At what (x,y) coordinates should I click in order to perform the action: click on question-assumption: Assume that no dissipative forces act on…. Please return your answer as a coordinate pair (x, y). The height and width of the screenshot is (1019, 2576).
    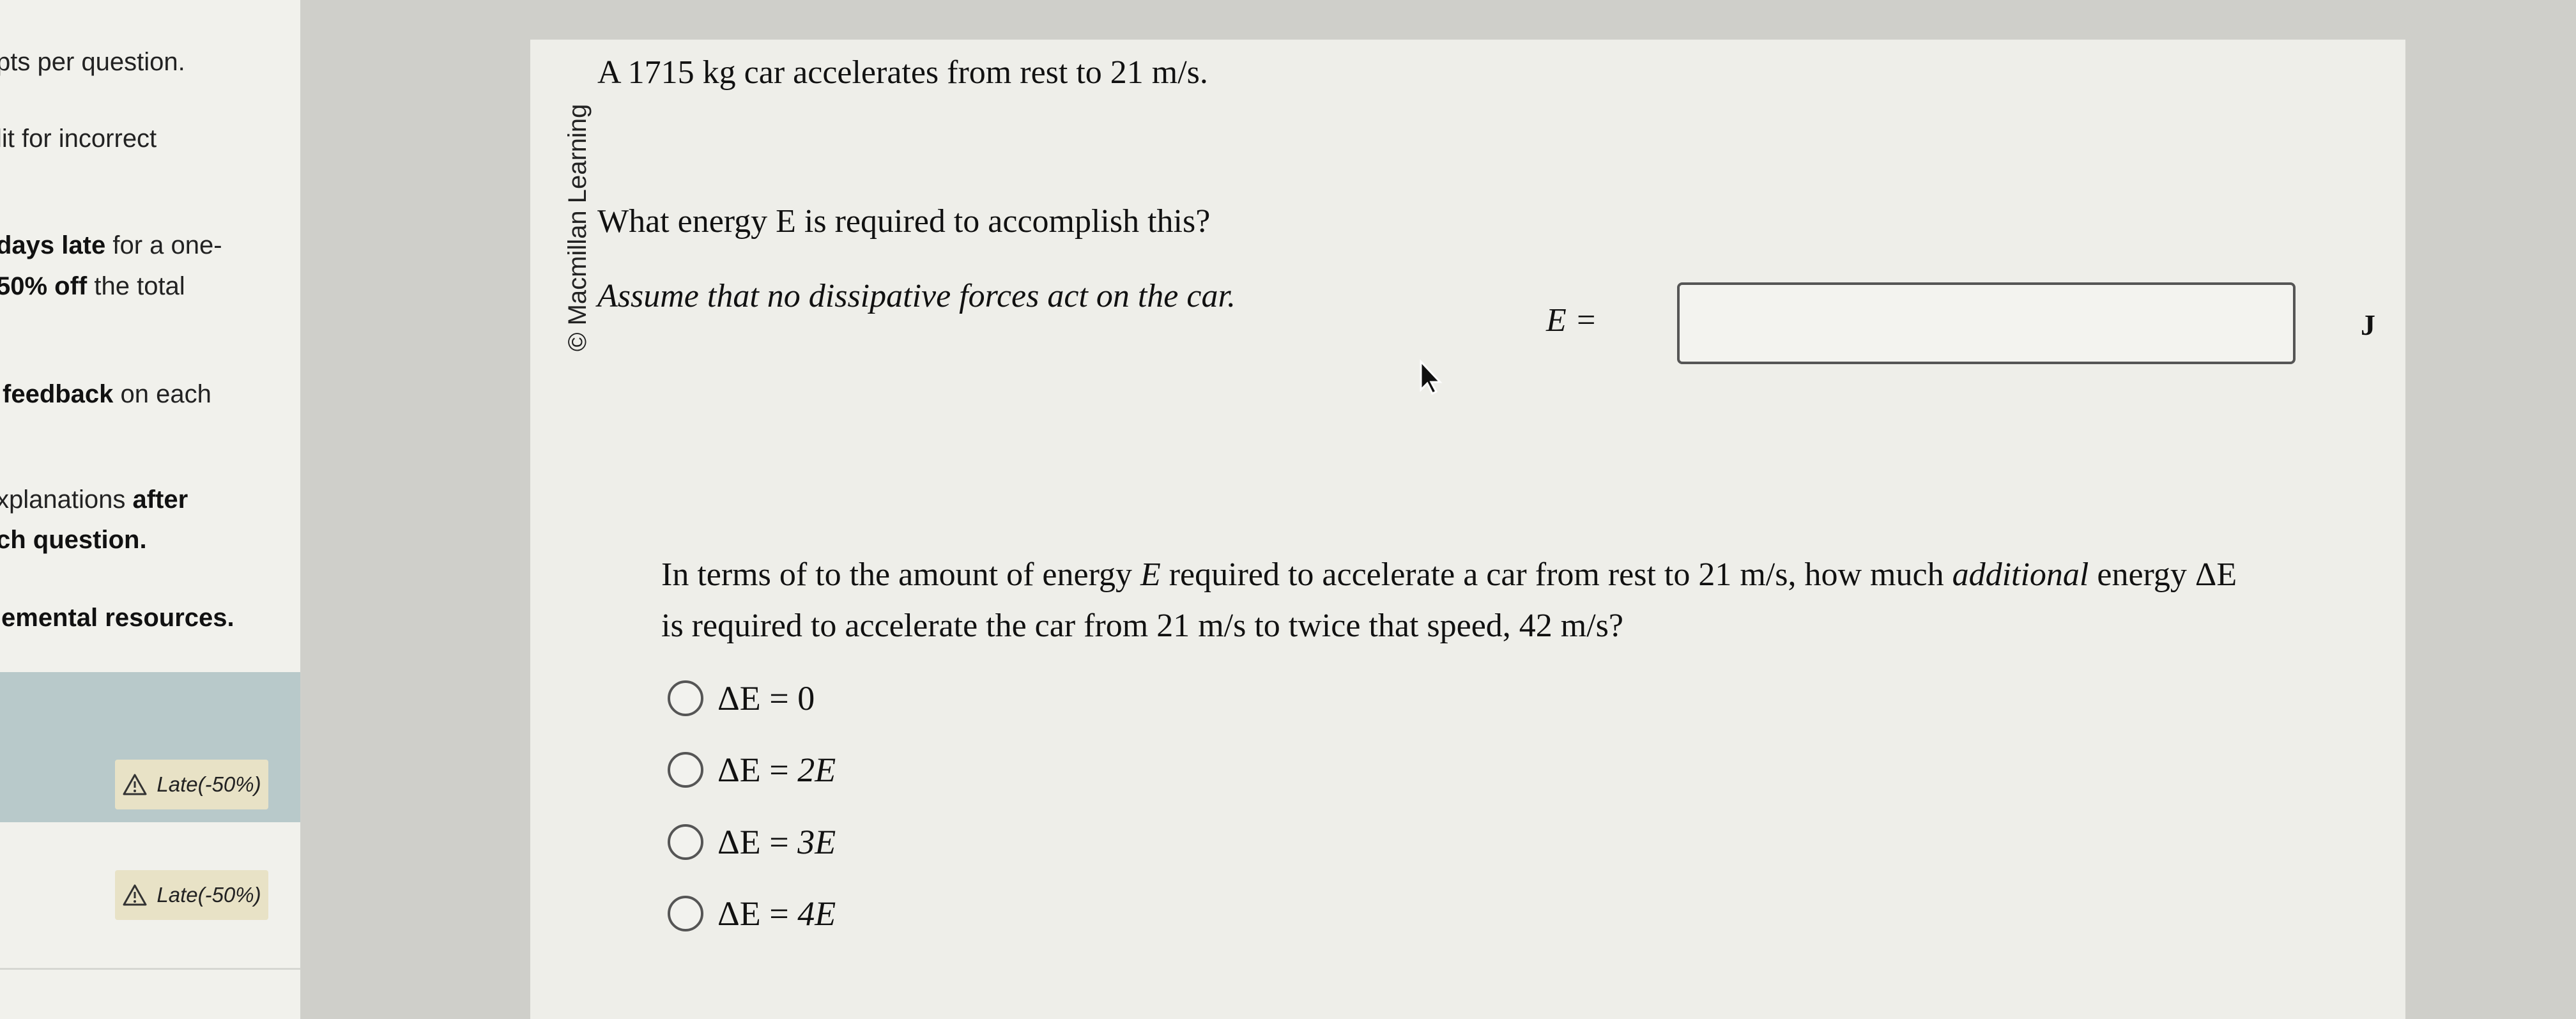
    Looking at the image, I should click on (916, 296).